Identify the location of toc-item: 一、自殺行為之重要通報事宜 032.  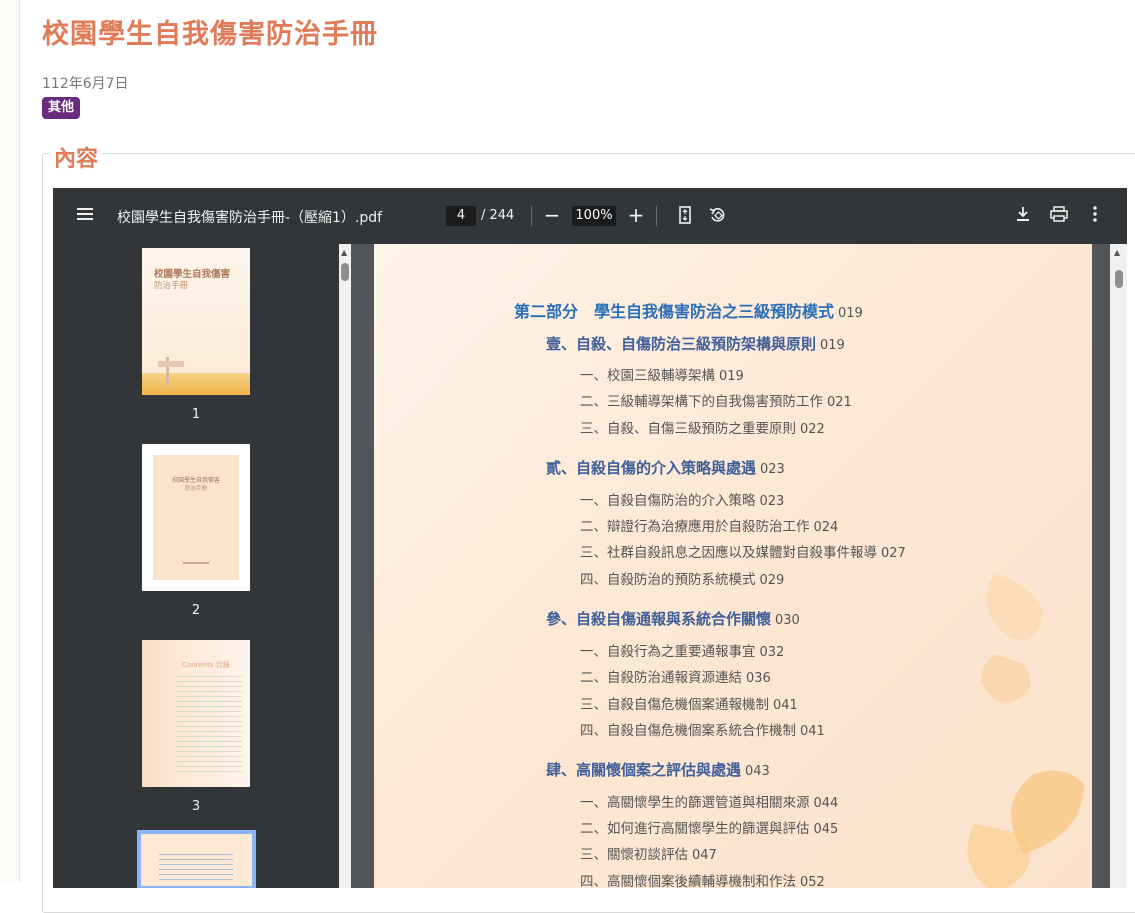
(682, 650).